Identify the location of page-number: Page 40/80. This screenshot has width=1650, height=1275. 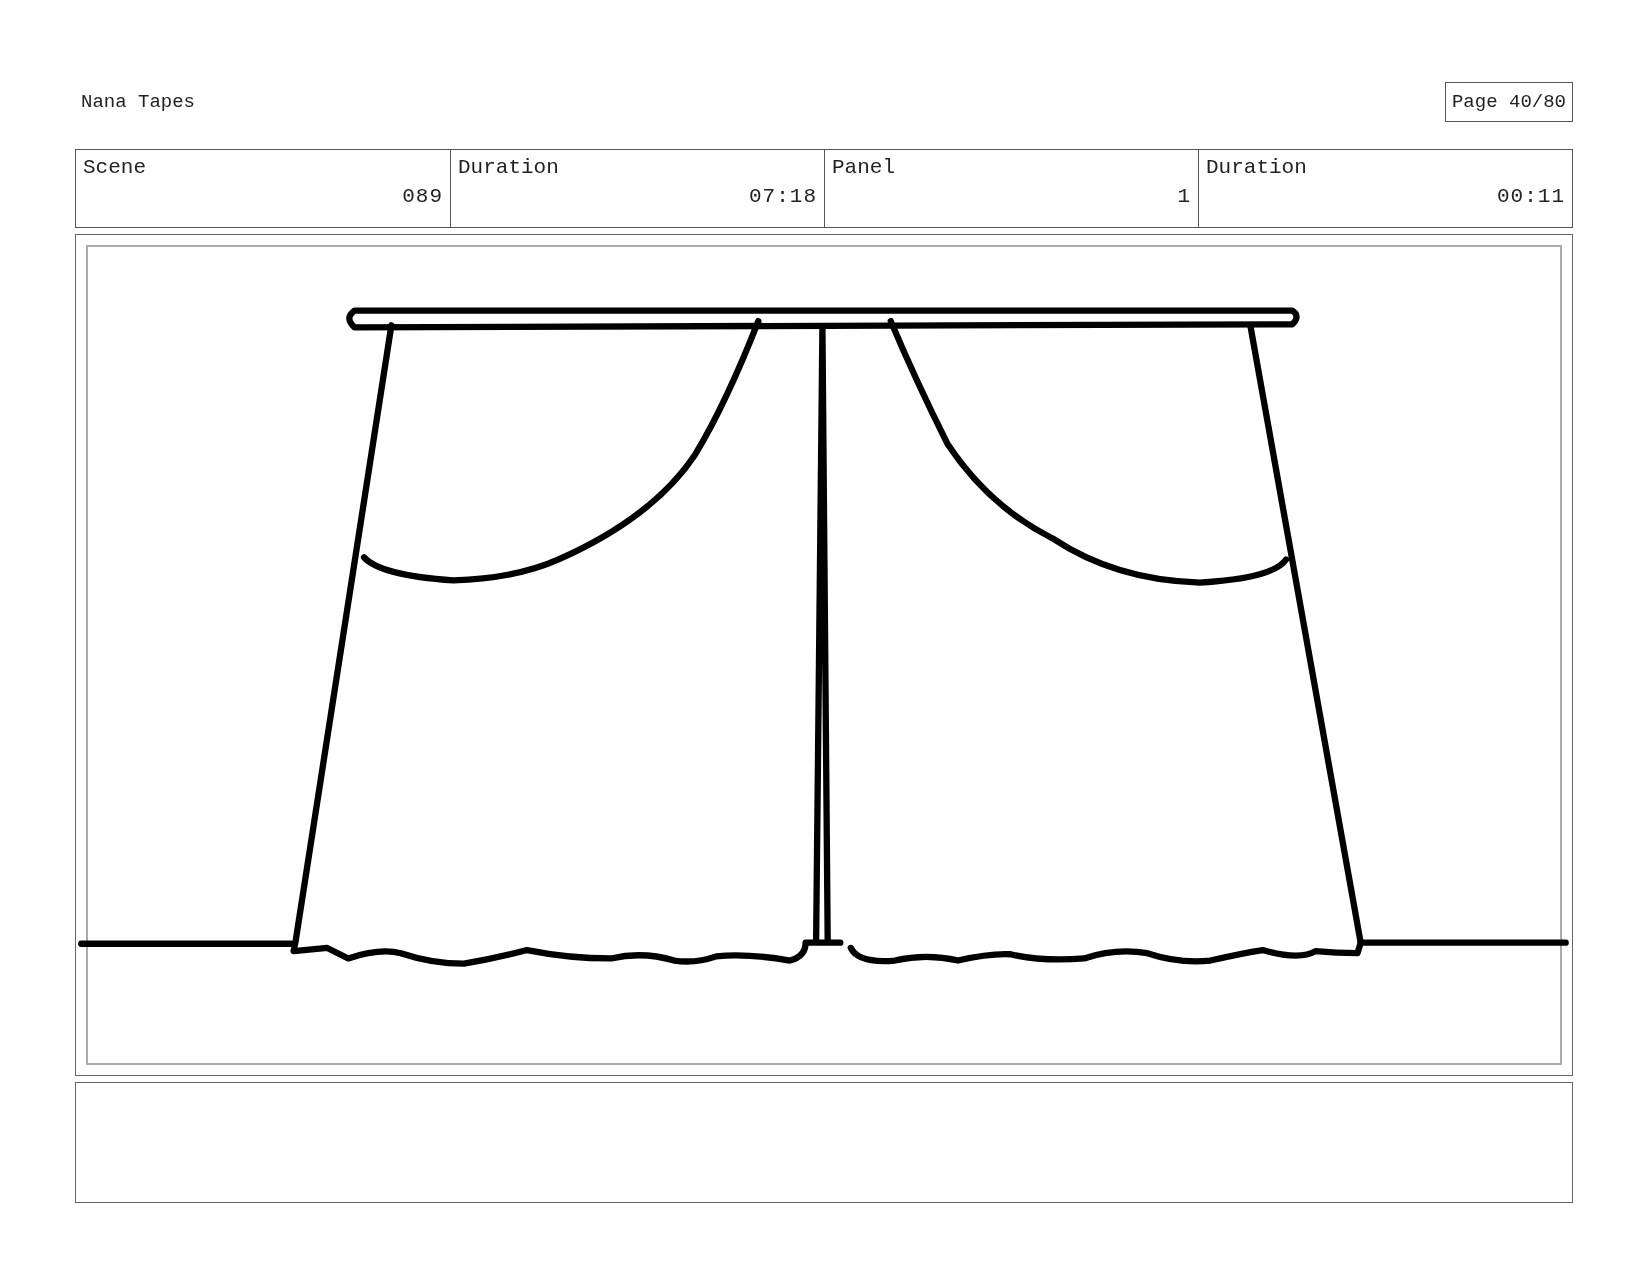
(1508, 102).